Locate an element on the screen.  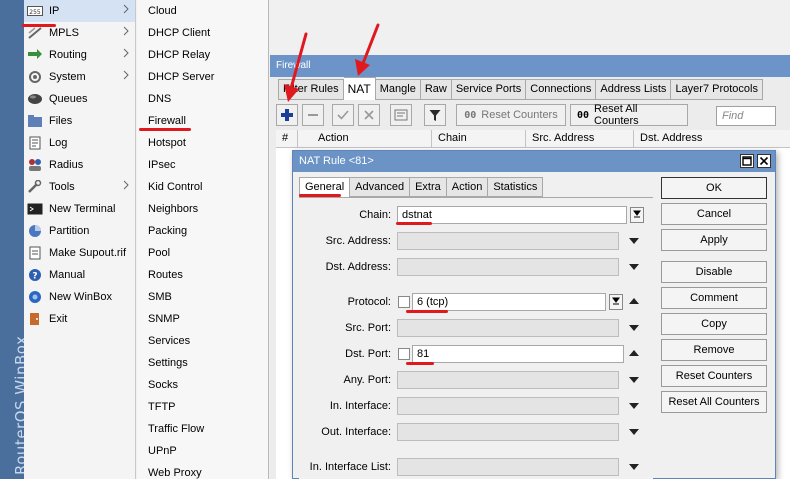
src-address-expand-icon is located at coordinates (634, 241).